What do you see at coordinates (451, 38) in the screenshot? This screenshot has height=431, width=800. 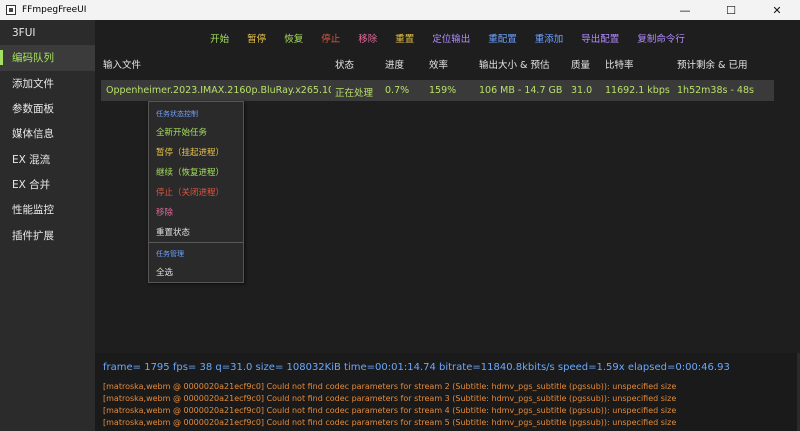 I see `locate-output-button: 定位输出` at bounding box center [451, 38].